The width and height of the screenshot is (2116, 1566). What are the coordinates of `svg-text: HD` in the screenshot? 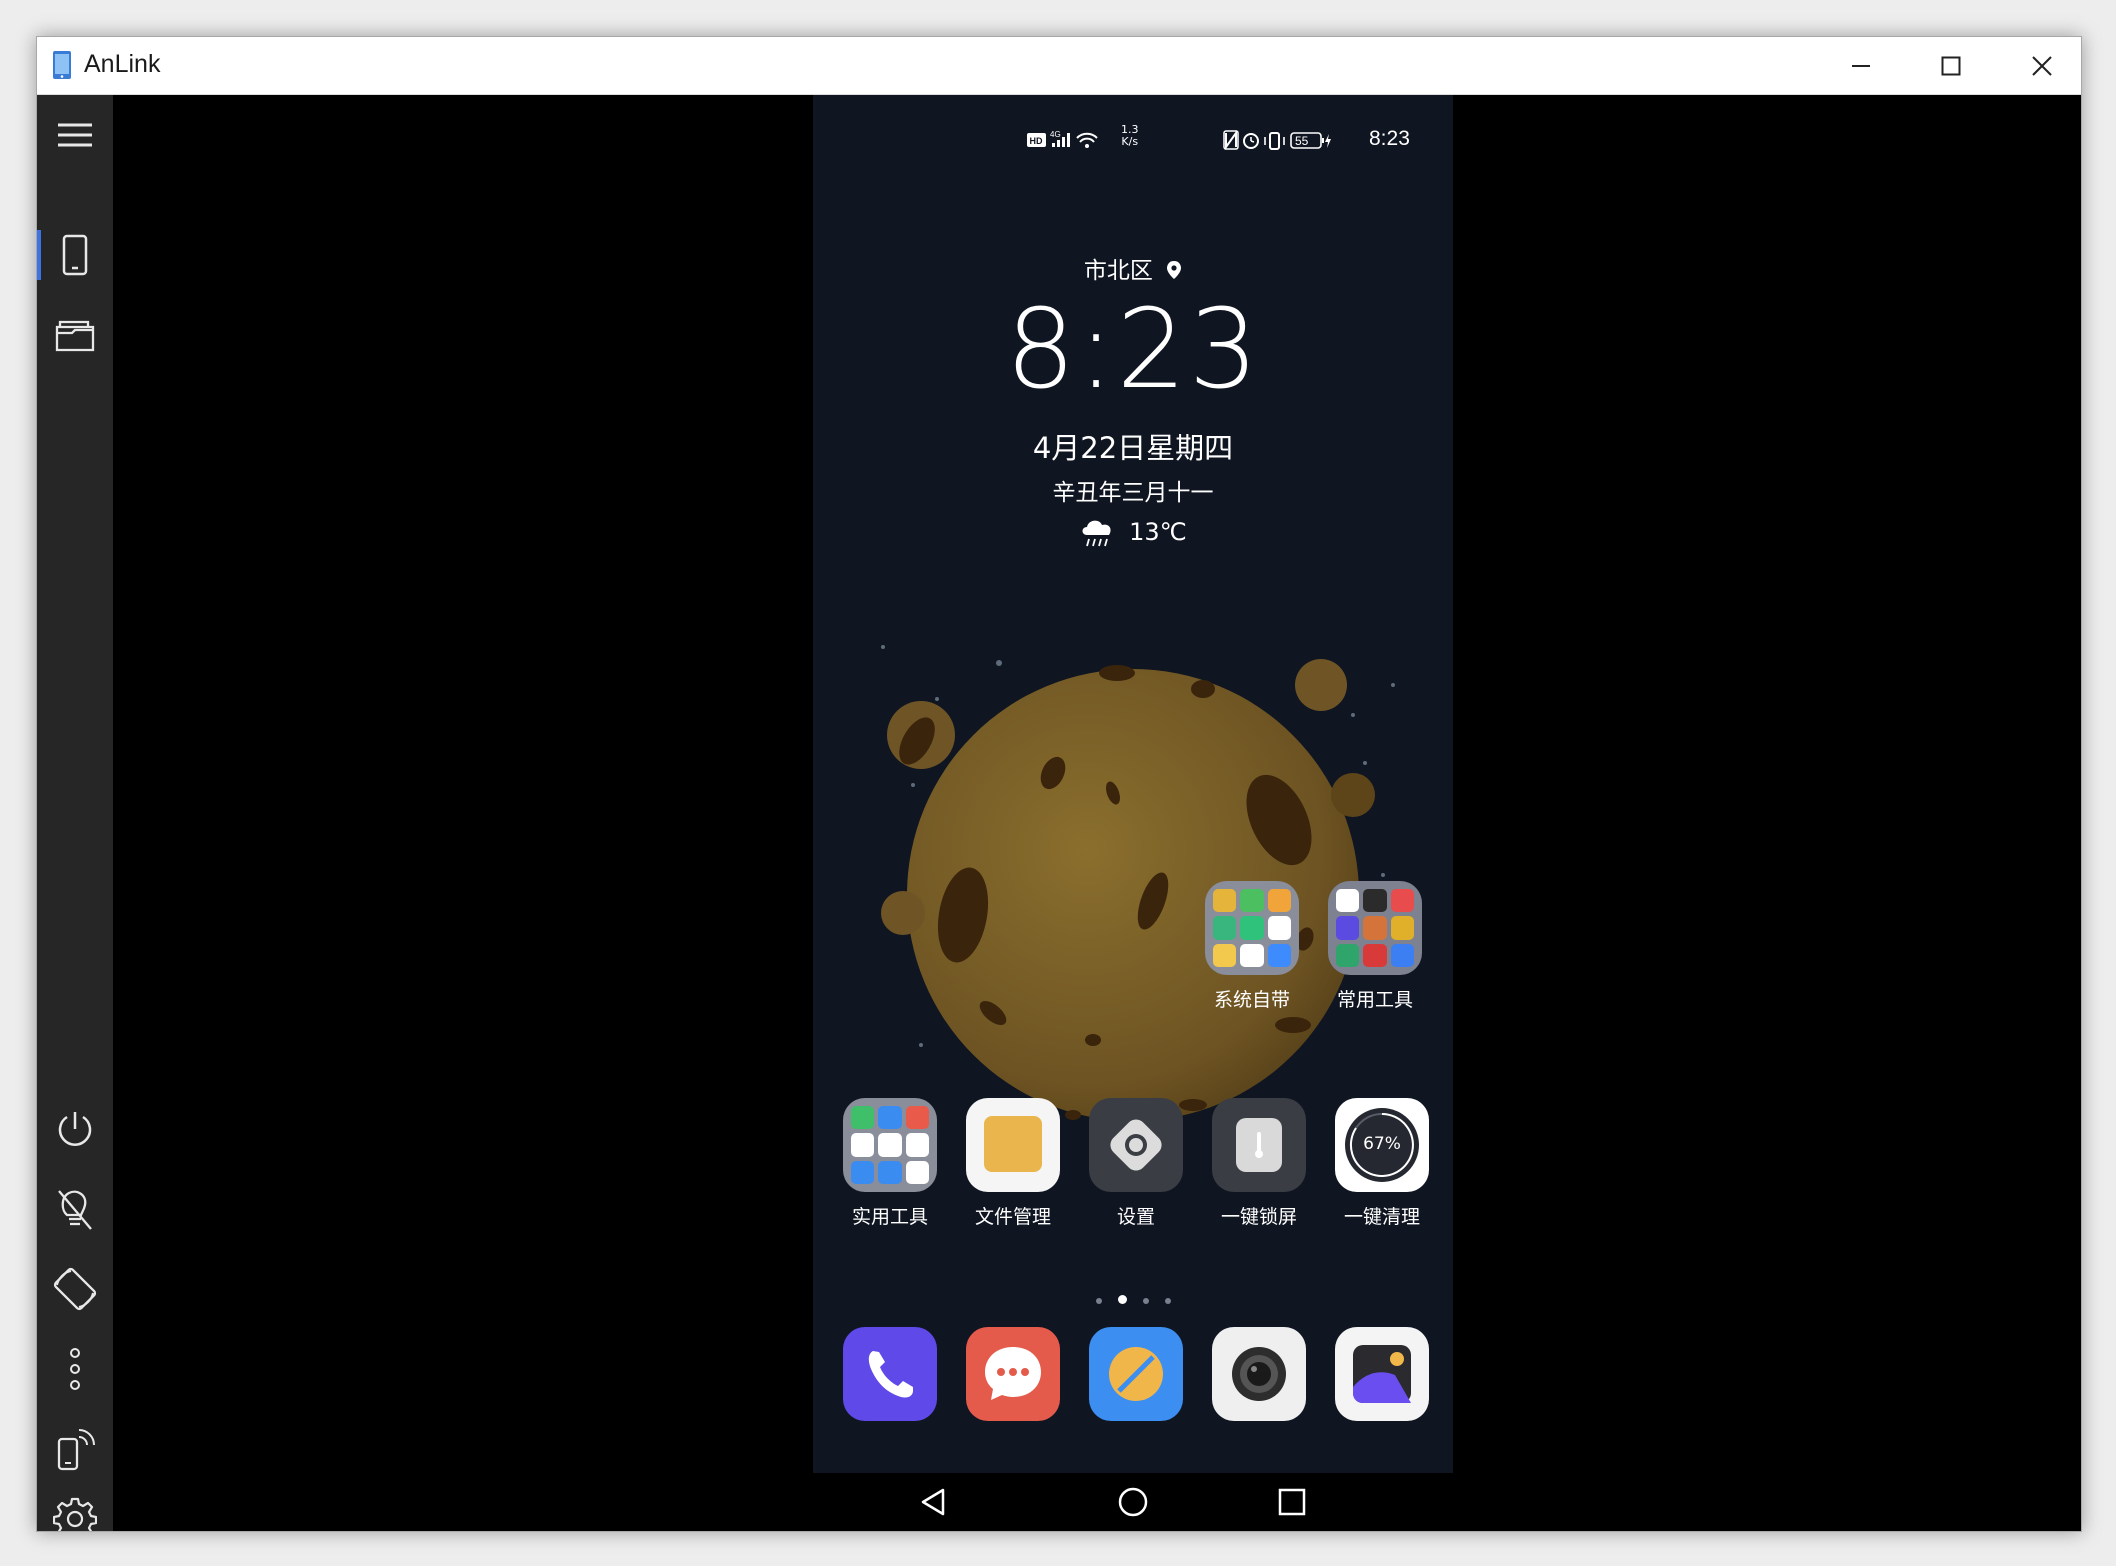 It's located at (1036, 141).